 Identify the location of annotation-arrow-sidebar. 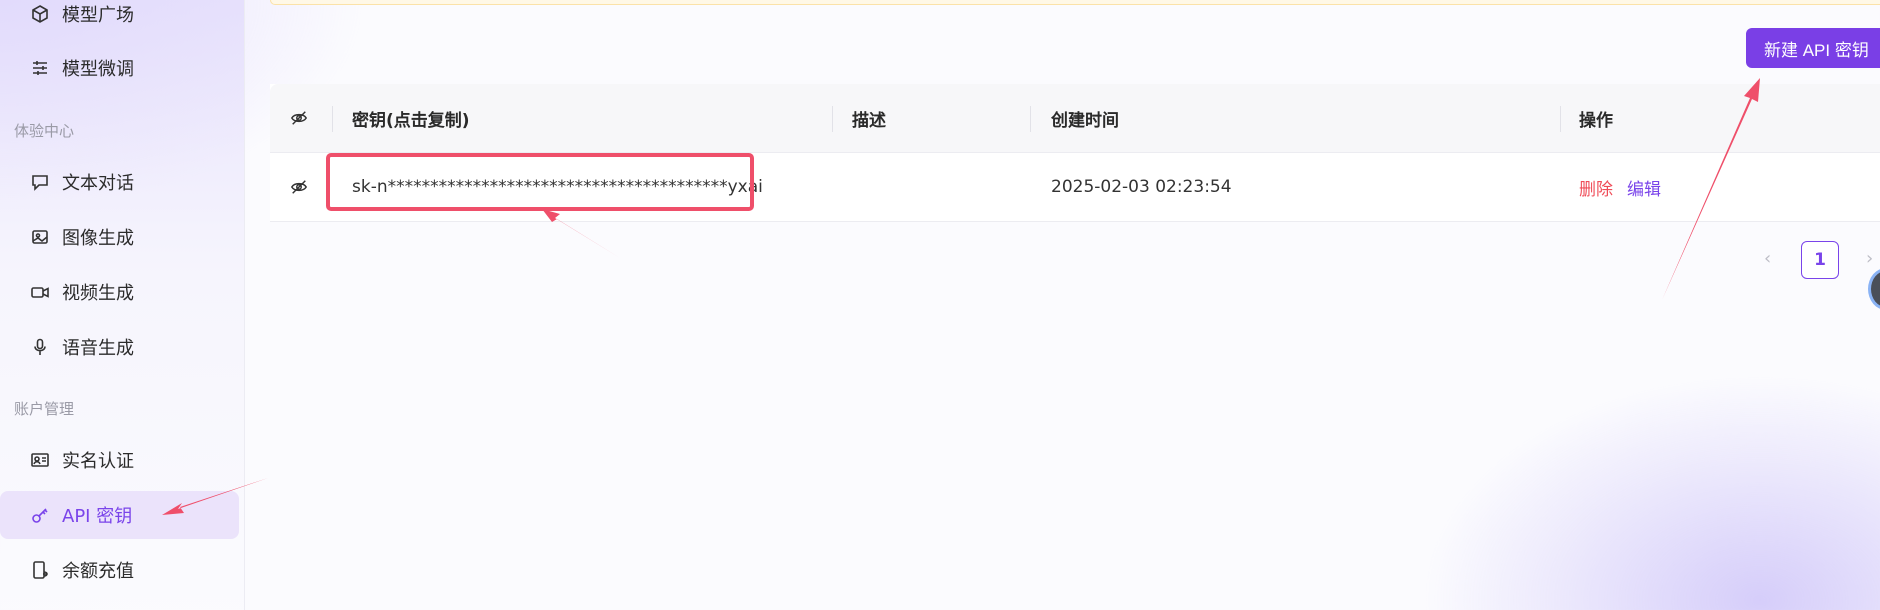
(215, 496).